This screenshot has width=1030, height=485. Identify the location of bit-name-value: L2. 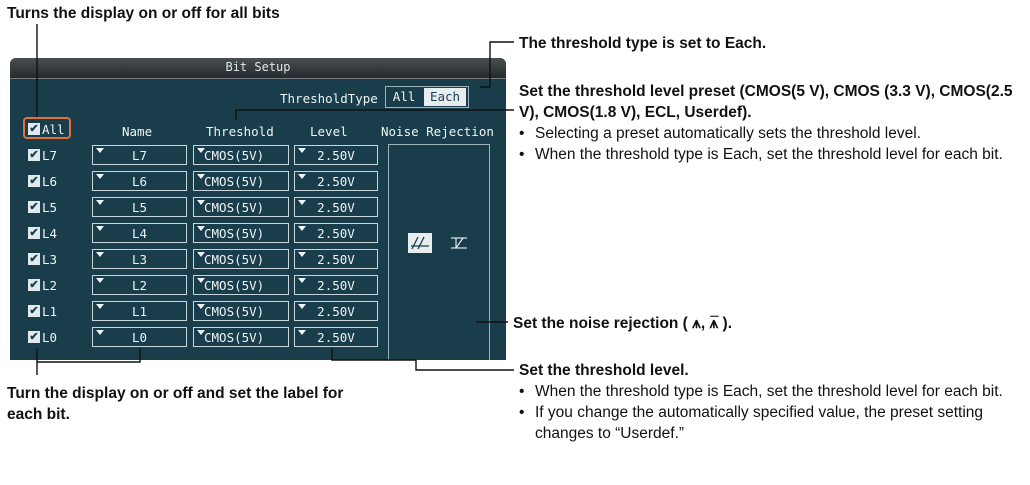
(139, 285).